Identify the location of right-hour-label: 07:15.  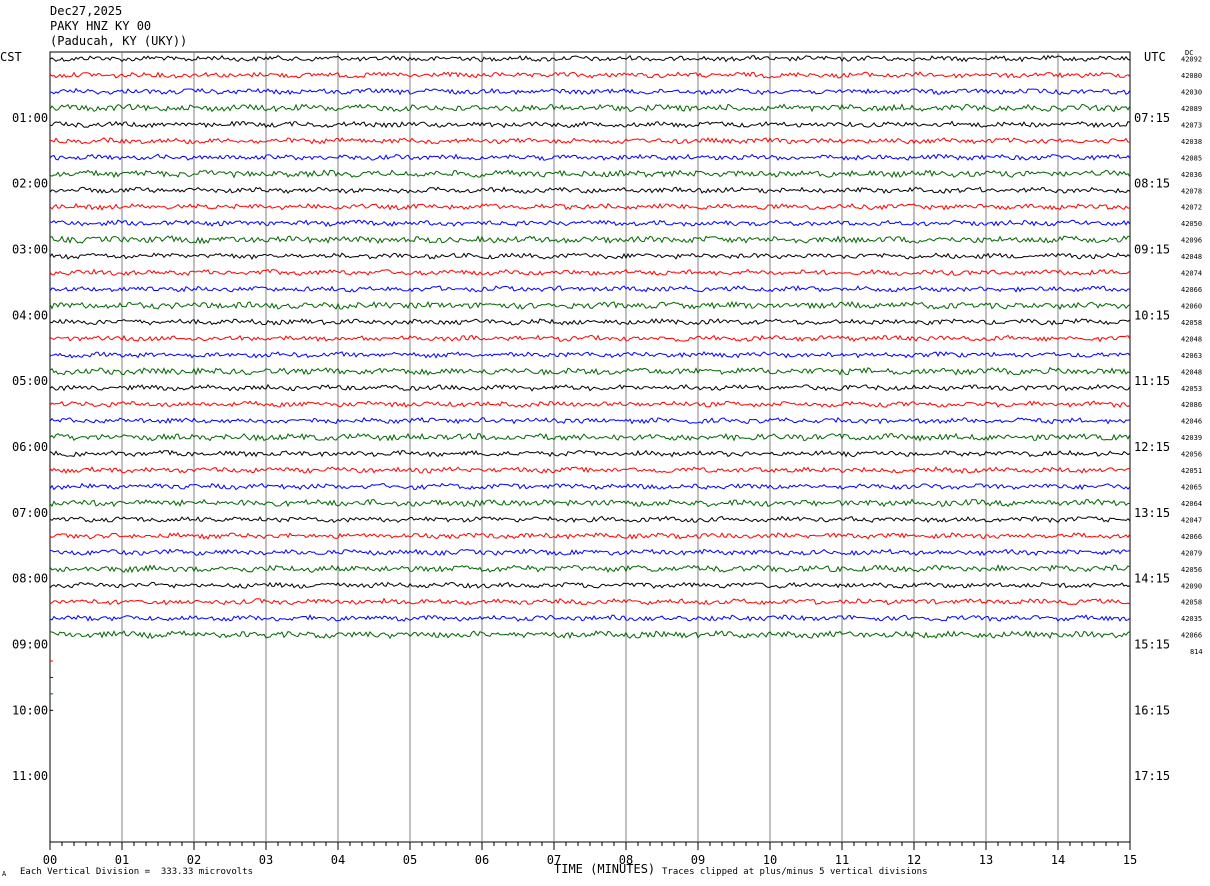
(1152, 118).